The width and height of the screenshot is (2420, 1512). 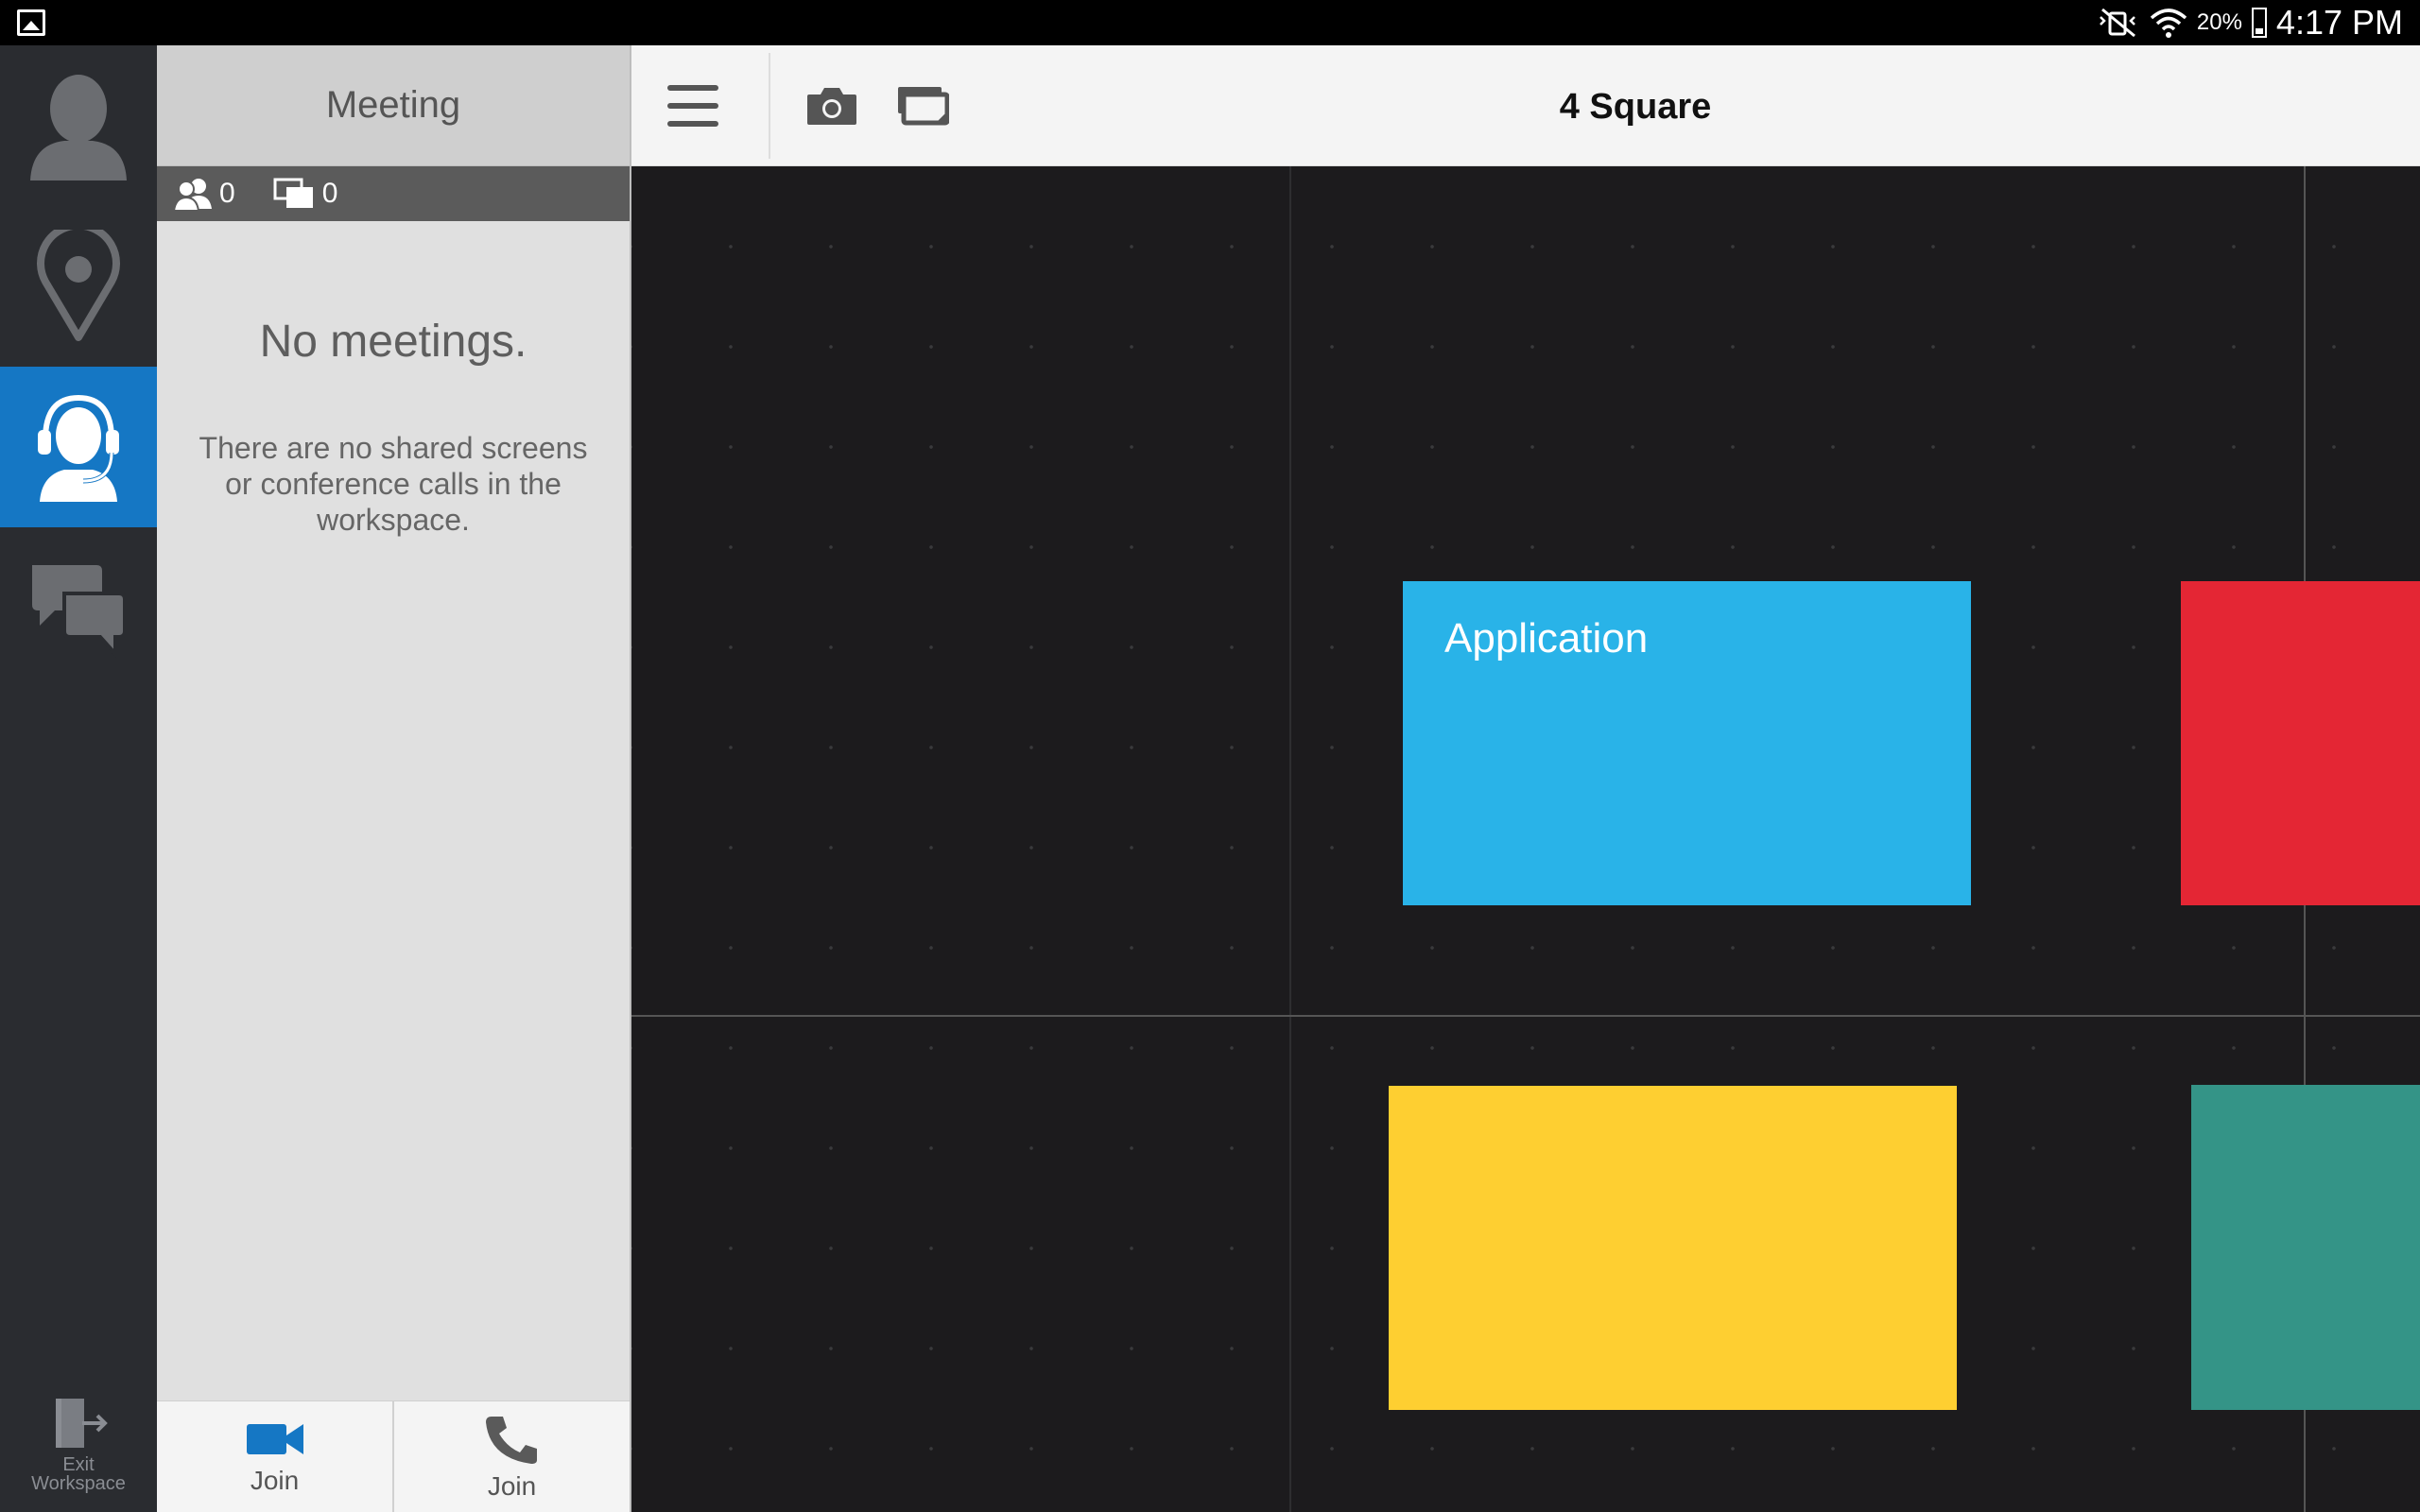 What do you see at coordinates (393, 105) in the screenshot?
I see `panel-title: Meeting` at bounding box center [393, 105].